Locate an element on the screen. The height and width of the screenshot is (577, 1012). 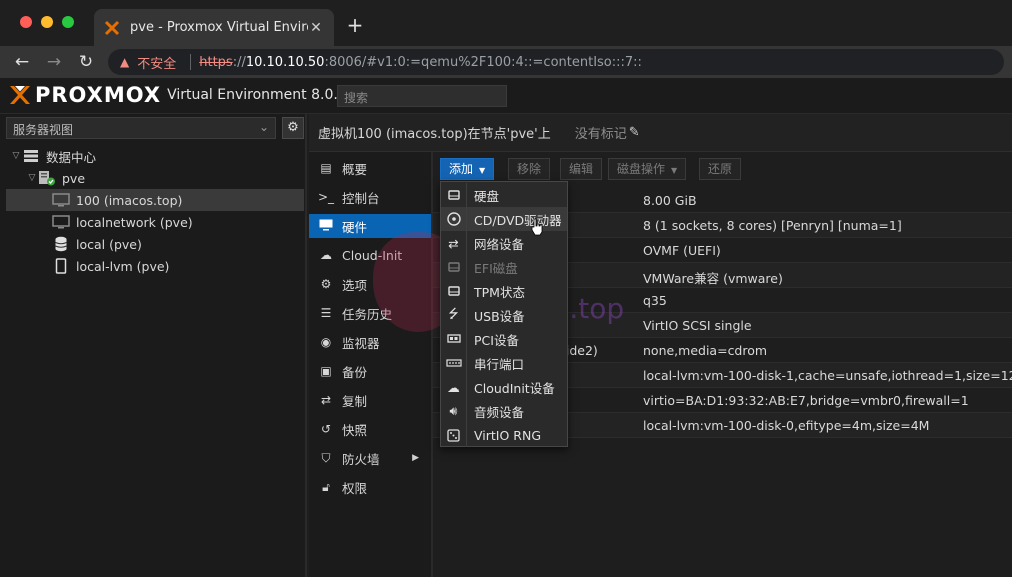
audio-icon: 🔊︎ is located at coordinates (454, 411).